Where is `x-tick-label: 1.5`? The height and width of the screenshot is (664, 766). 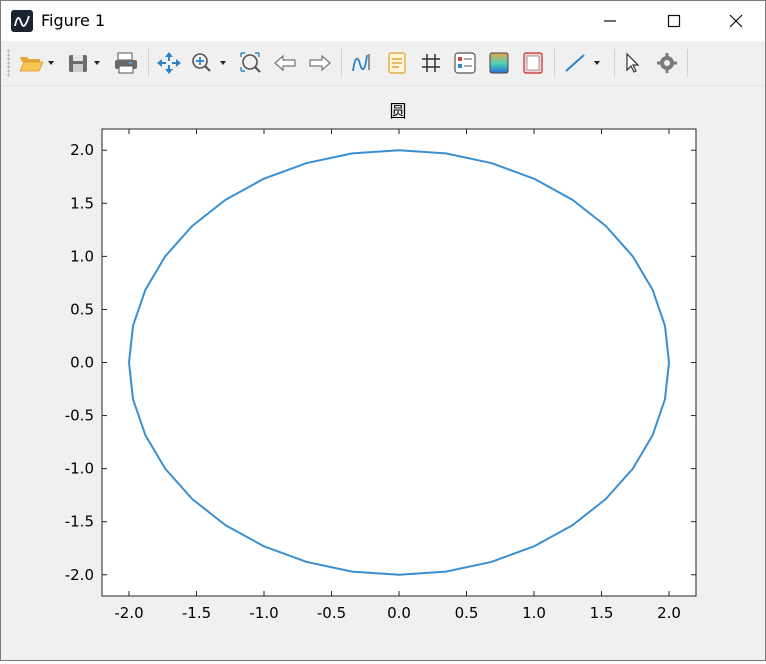
x-tick-label: 1.5 is located at coordinates (602, 613).